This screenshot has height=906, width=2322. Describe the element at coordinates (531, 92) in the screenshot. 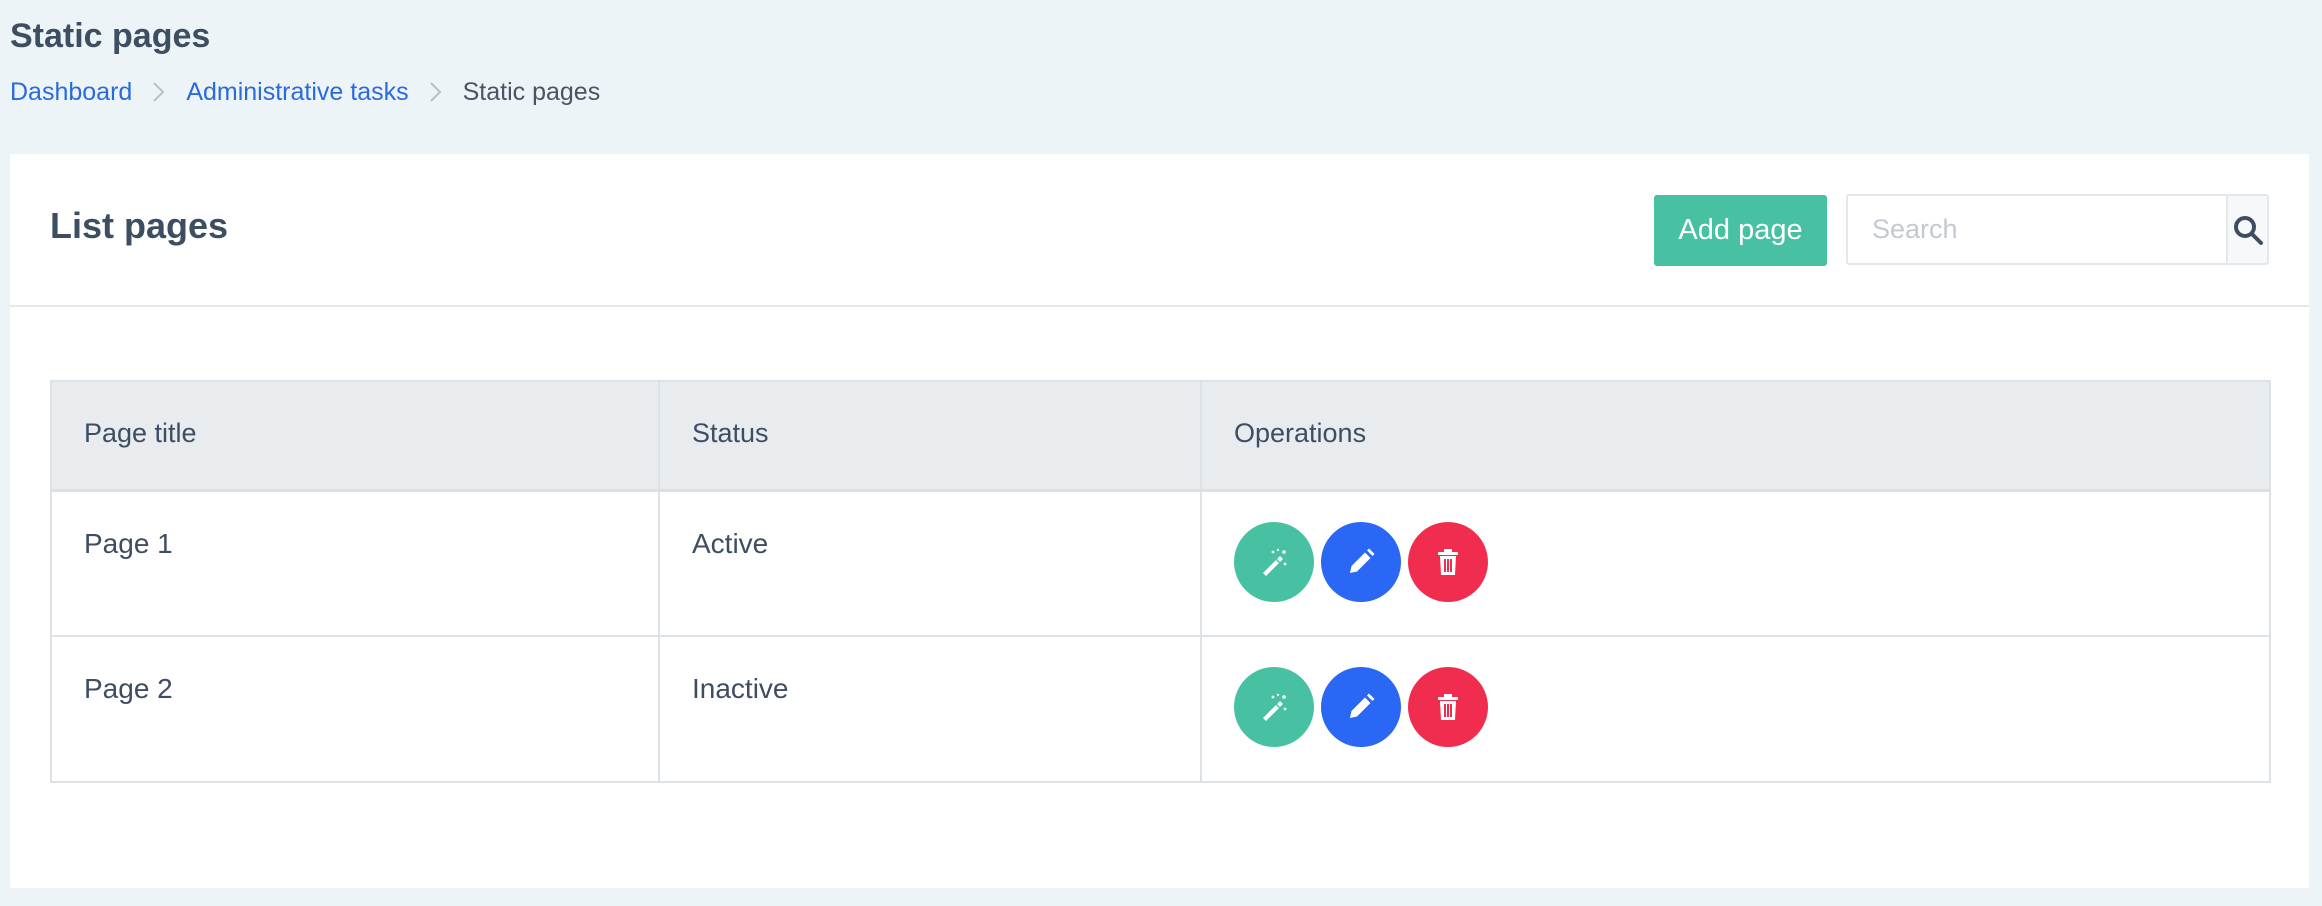

I see `breadcrumb-current: Static pages` at that location.